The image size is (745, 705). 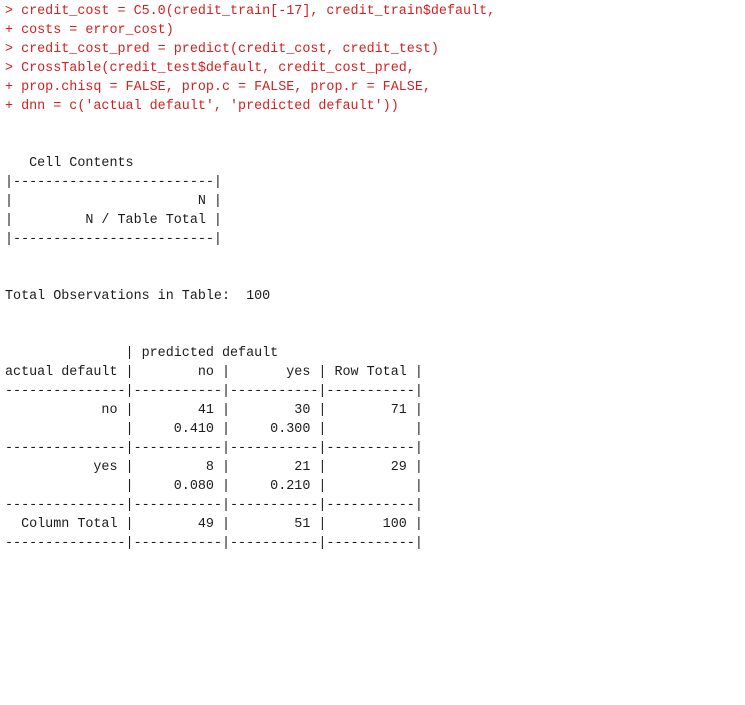 What do you see at coordinates (113, 220) in the screenshot?
I see `cell-contents-table-total: | N / Table Total |` at bounding box center [113, 220].